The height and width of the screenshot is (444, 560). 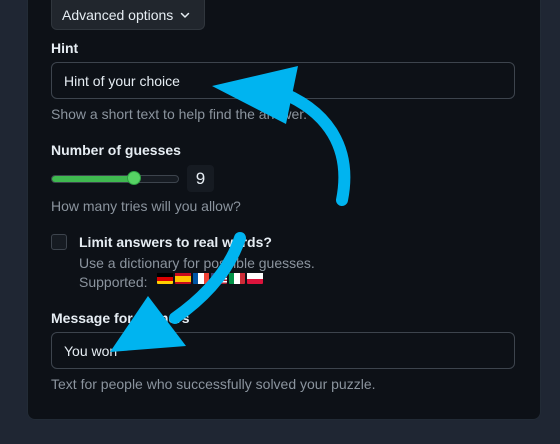 I want to click on supported-label: Supported:, so click(x=113, y=282).